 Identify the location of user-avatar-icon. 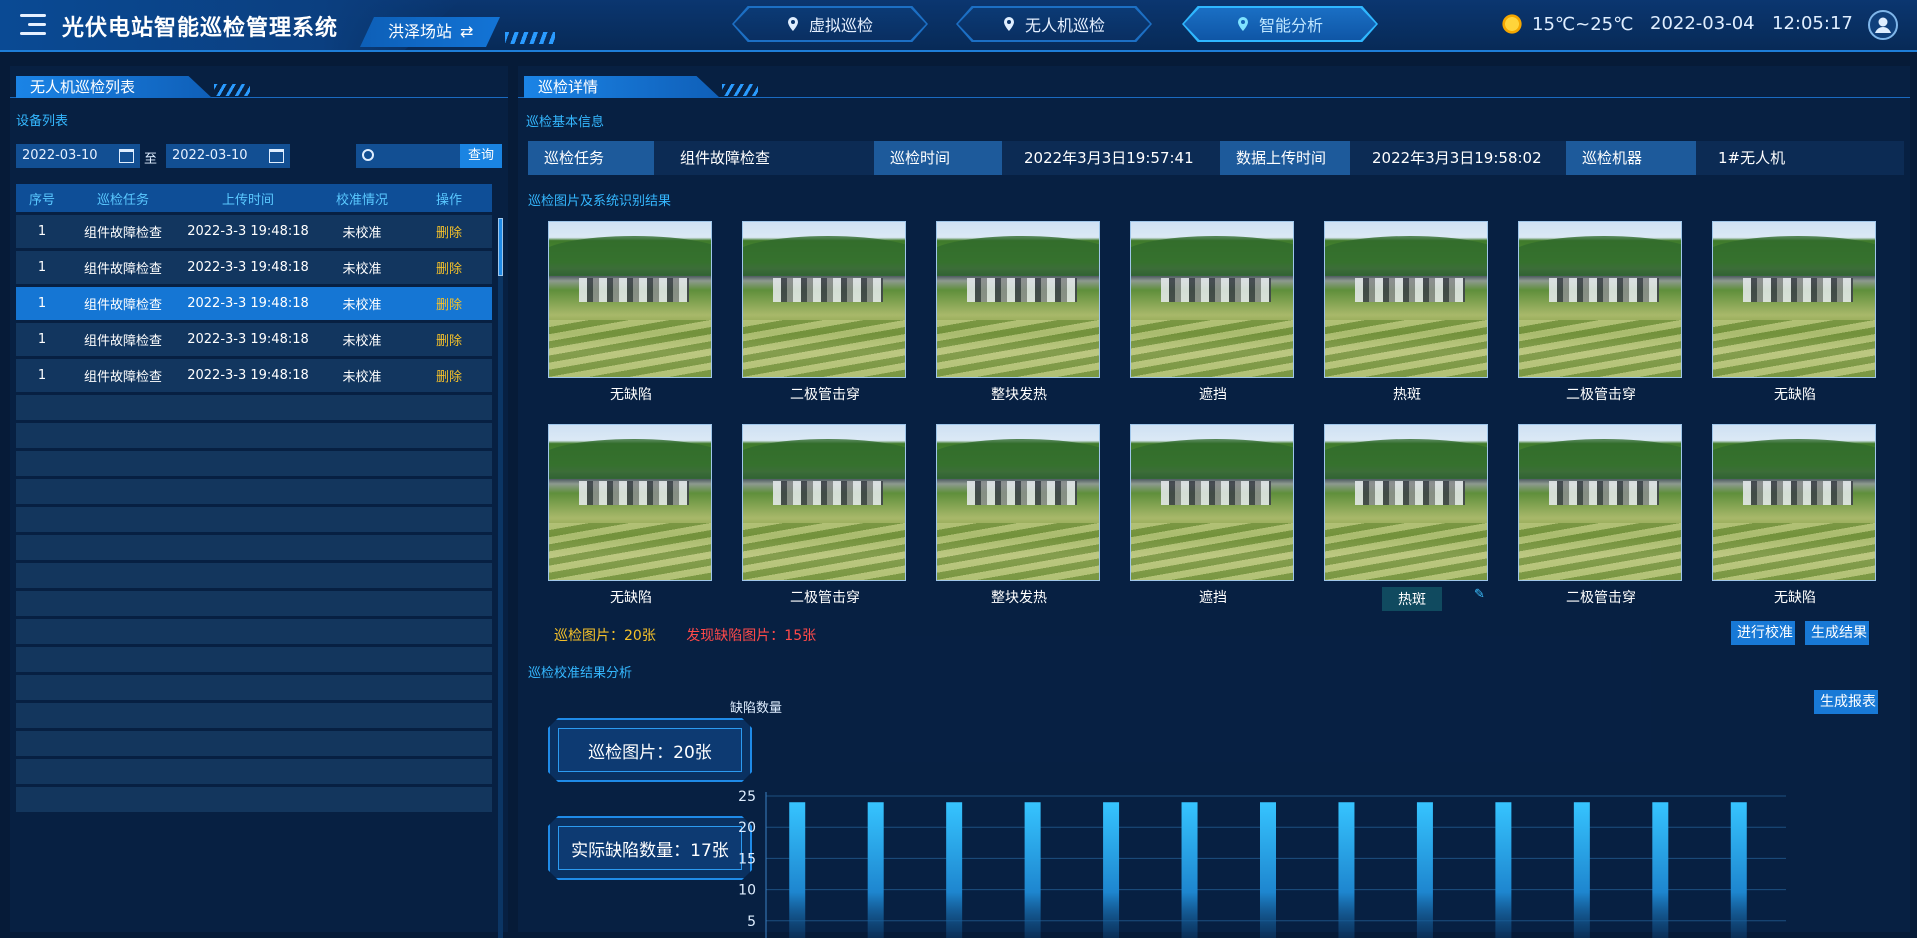
(1883, 25).